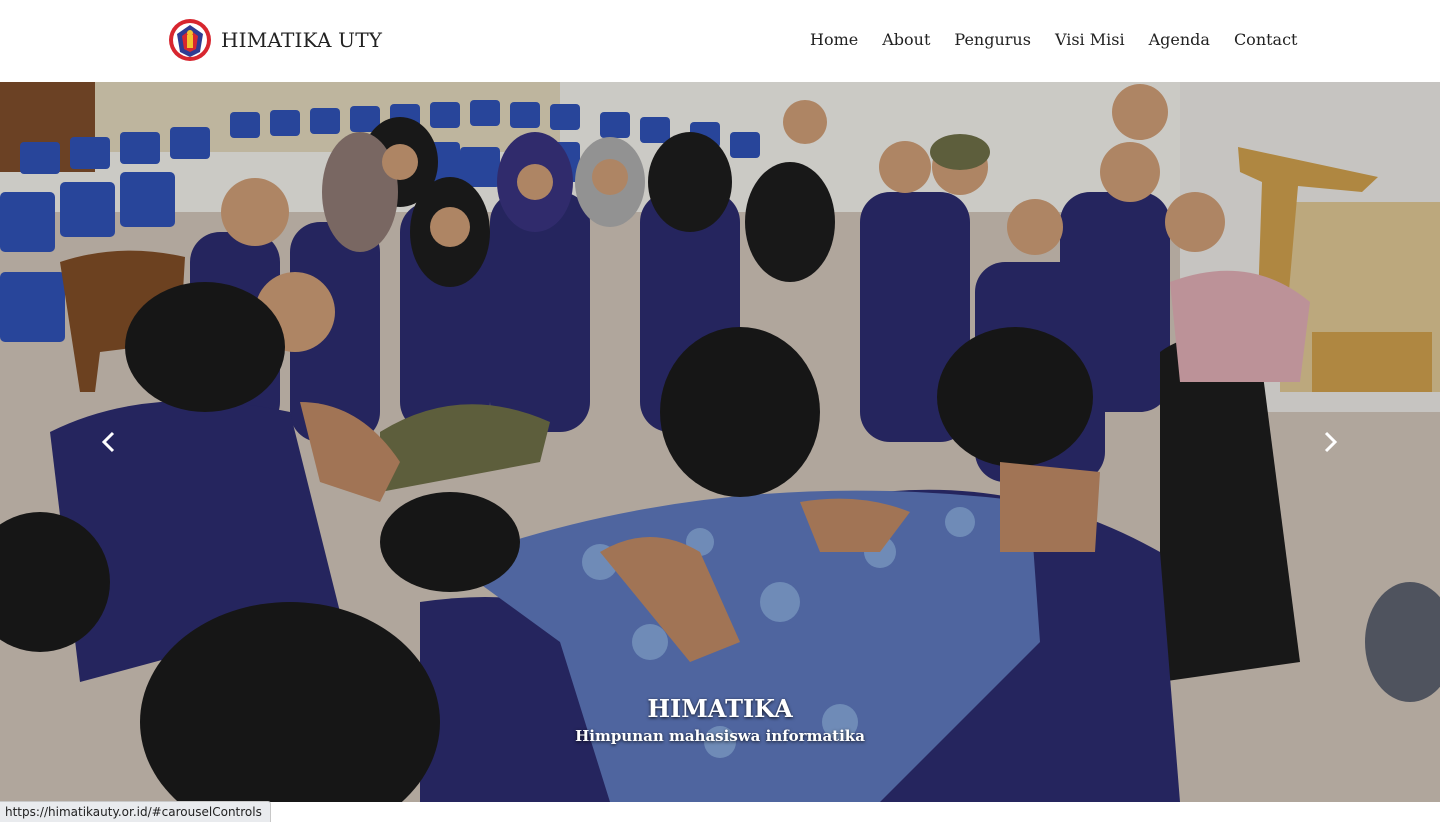  I want to click on caption-title: HIMATIKA, so click(720, 708).